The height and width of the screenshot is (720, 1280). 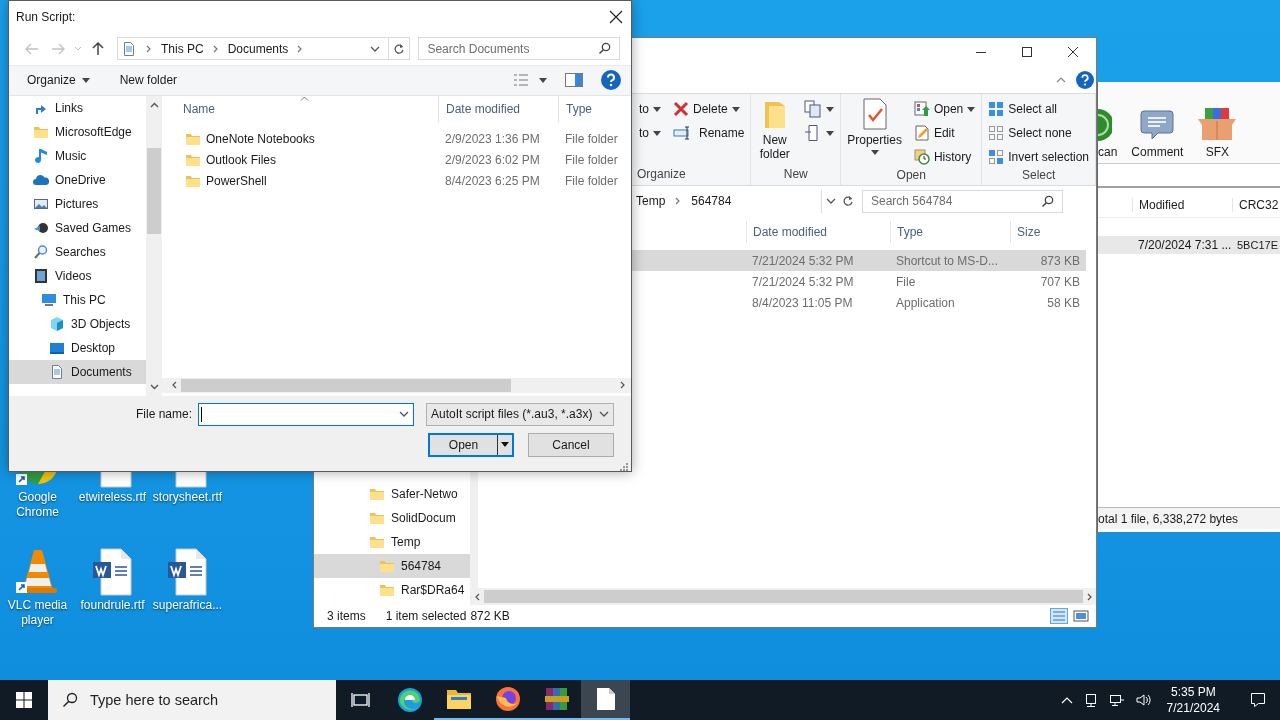 I want to click on ribbon-command: Invert selection, so click(x=1038, y=157).